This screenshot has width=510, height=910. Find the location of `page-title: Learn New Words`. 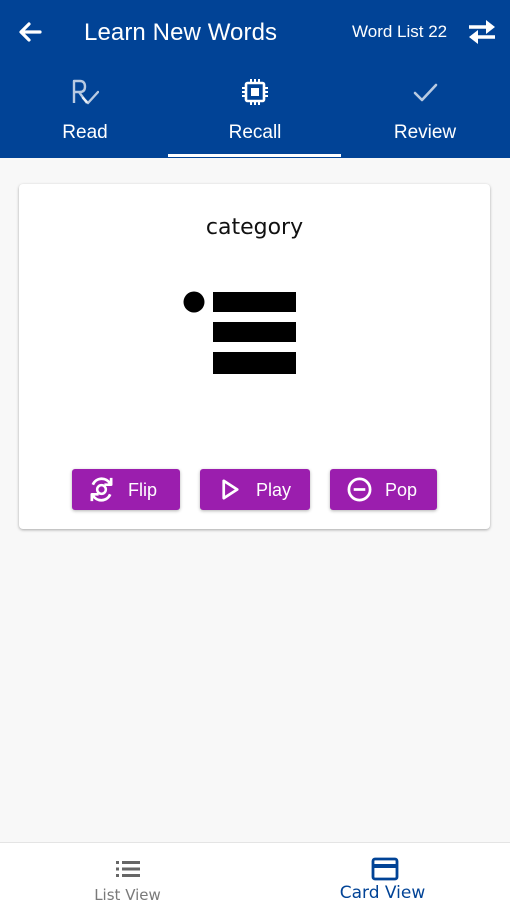

page-title: Learn New Words is located at coordinates (181, 32).